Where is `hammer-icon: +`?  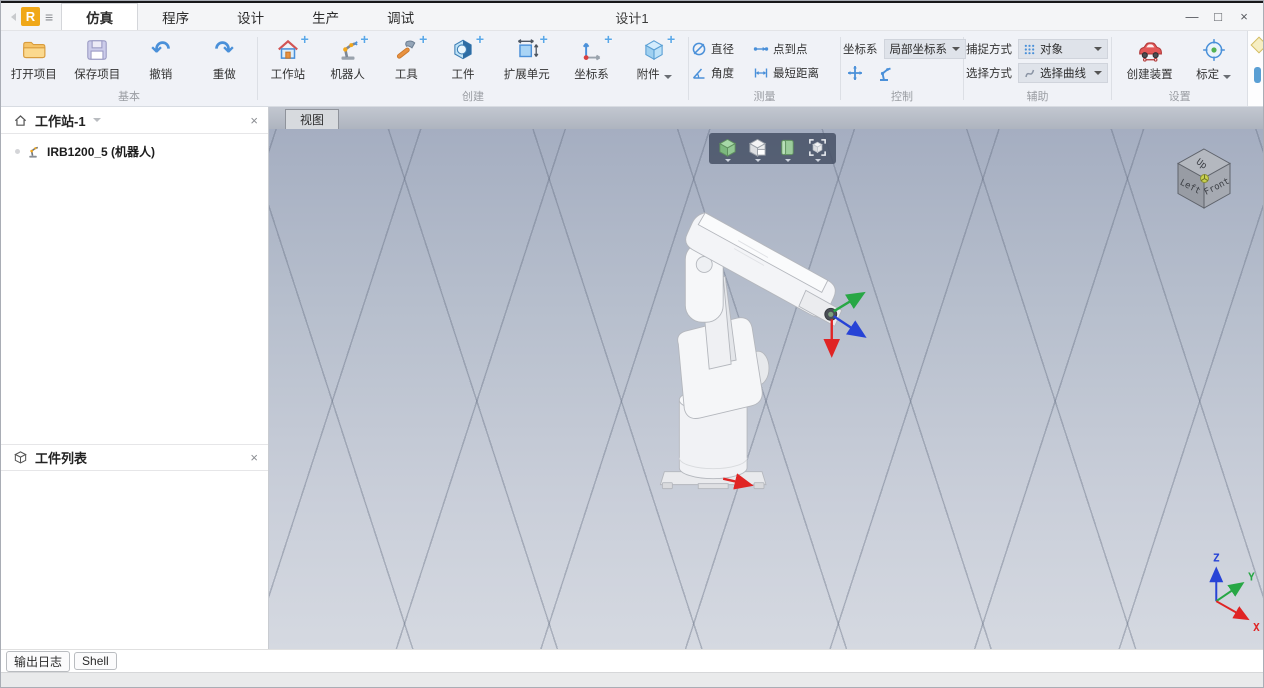
hammer-icon: + is located at coordinates (410, 47).